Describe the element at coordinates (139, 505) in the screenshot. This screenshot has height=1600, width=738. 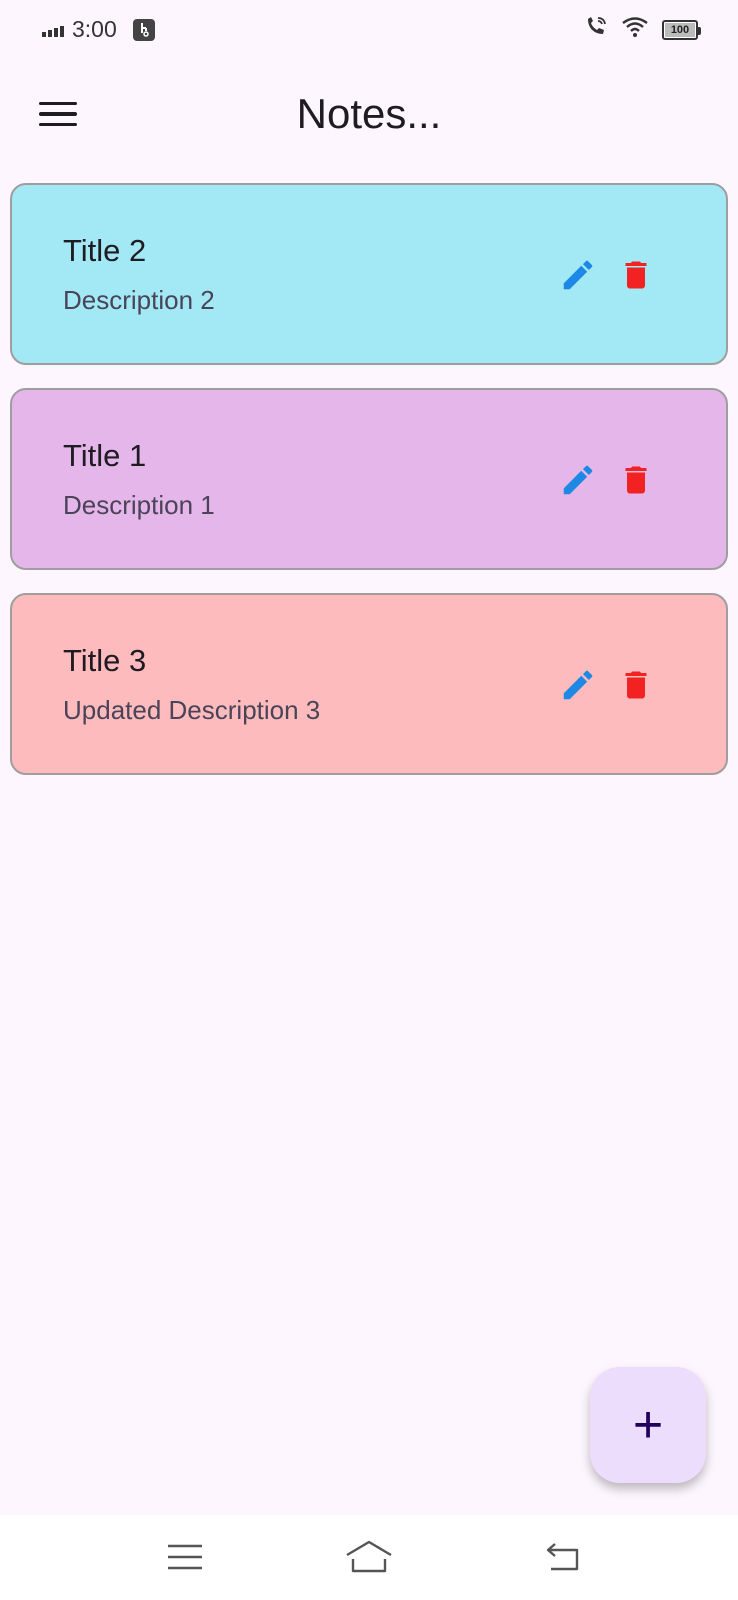
I see `note-description: Description 1` at that location.